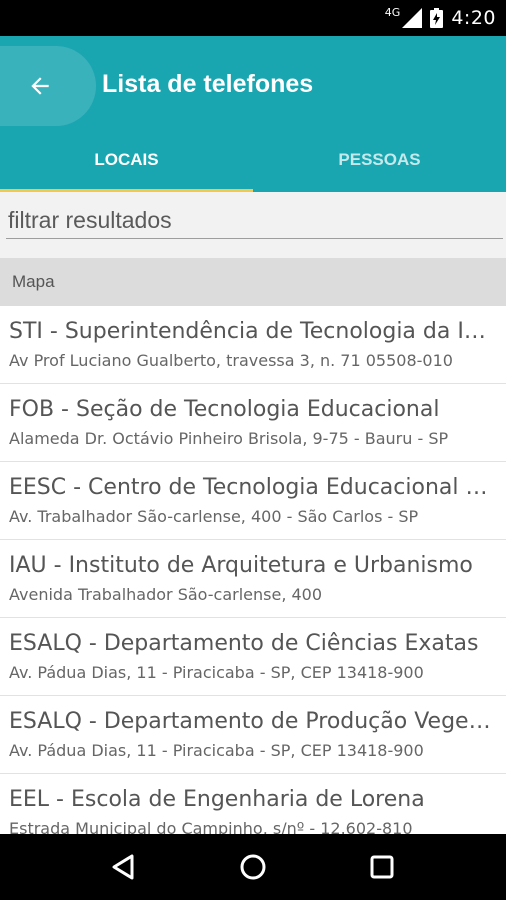 Image resolution: width=506 pixels, height=900 pixels. Describe the element at coordinates (217, 799) in the screenshot. I see `item-title: EEL - Escola de Engenharia de Lorena` at that location.